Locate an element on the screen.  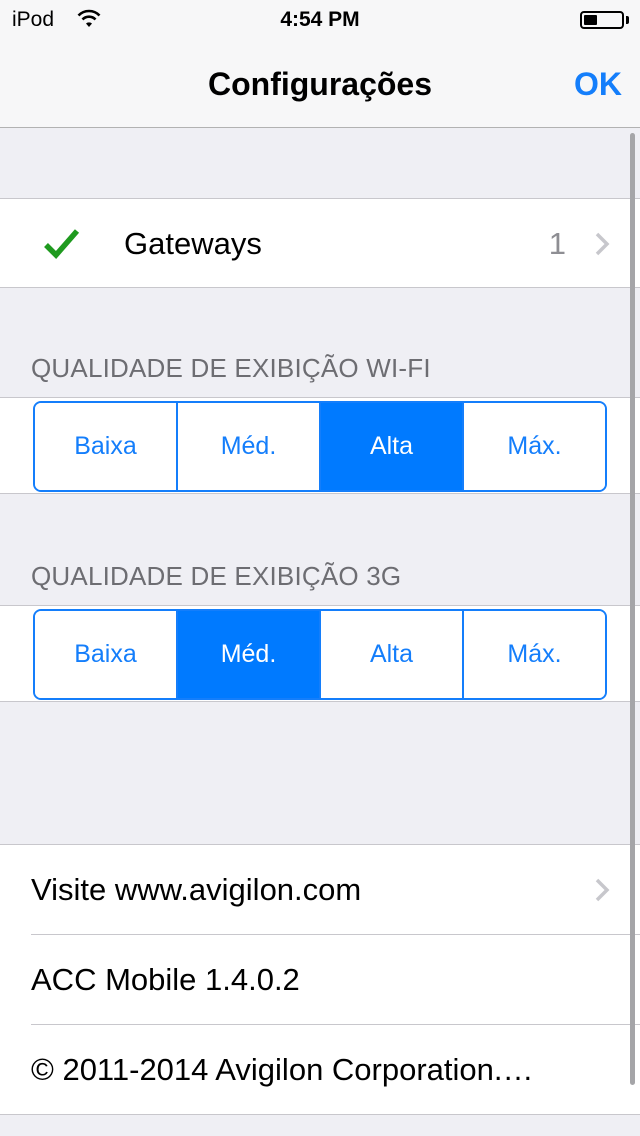
wifi-quality-segment-med: Méd. is located at coordinates (249, 446).